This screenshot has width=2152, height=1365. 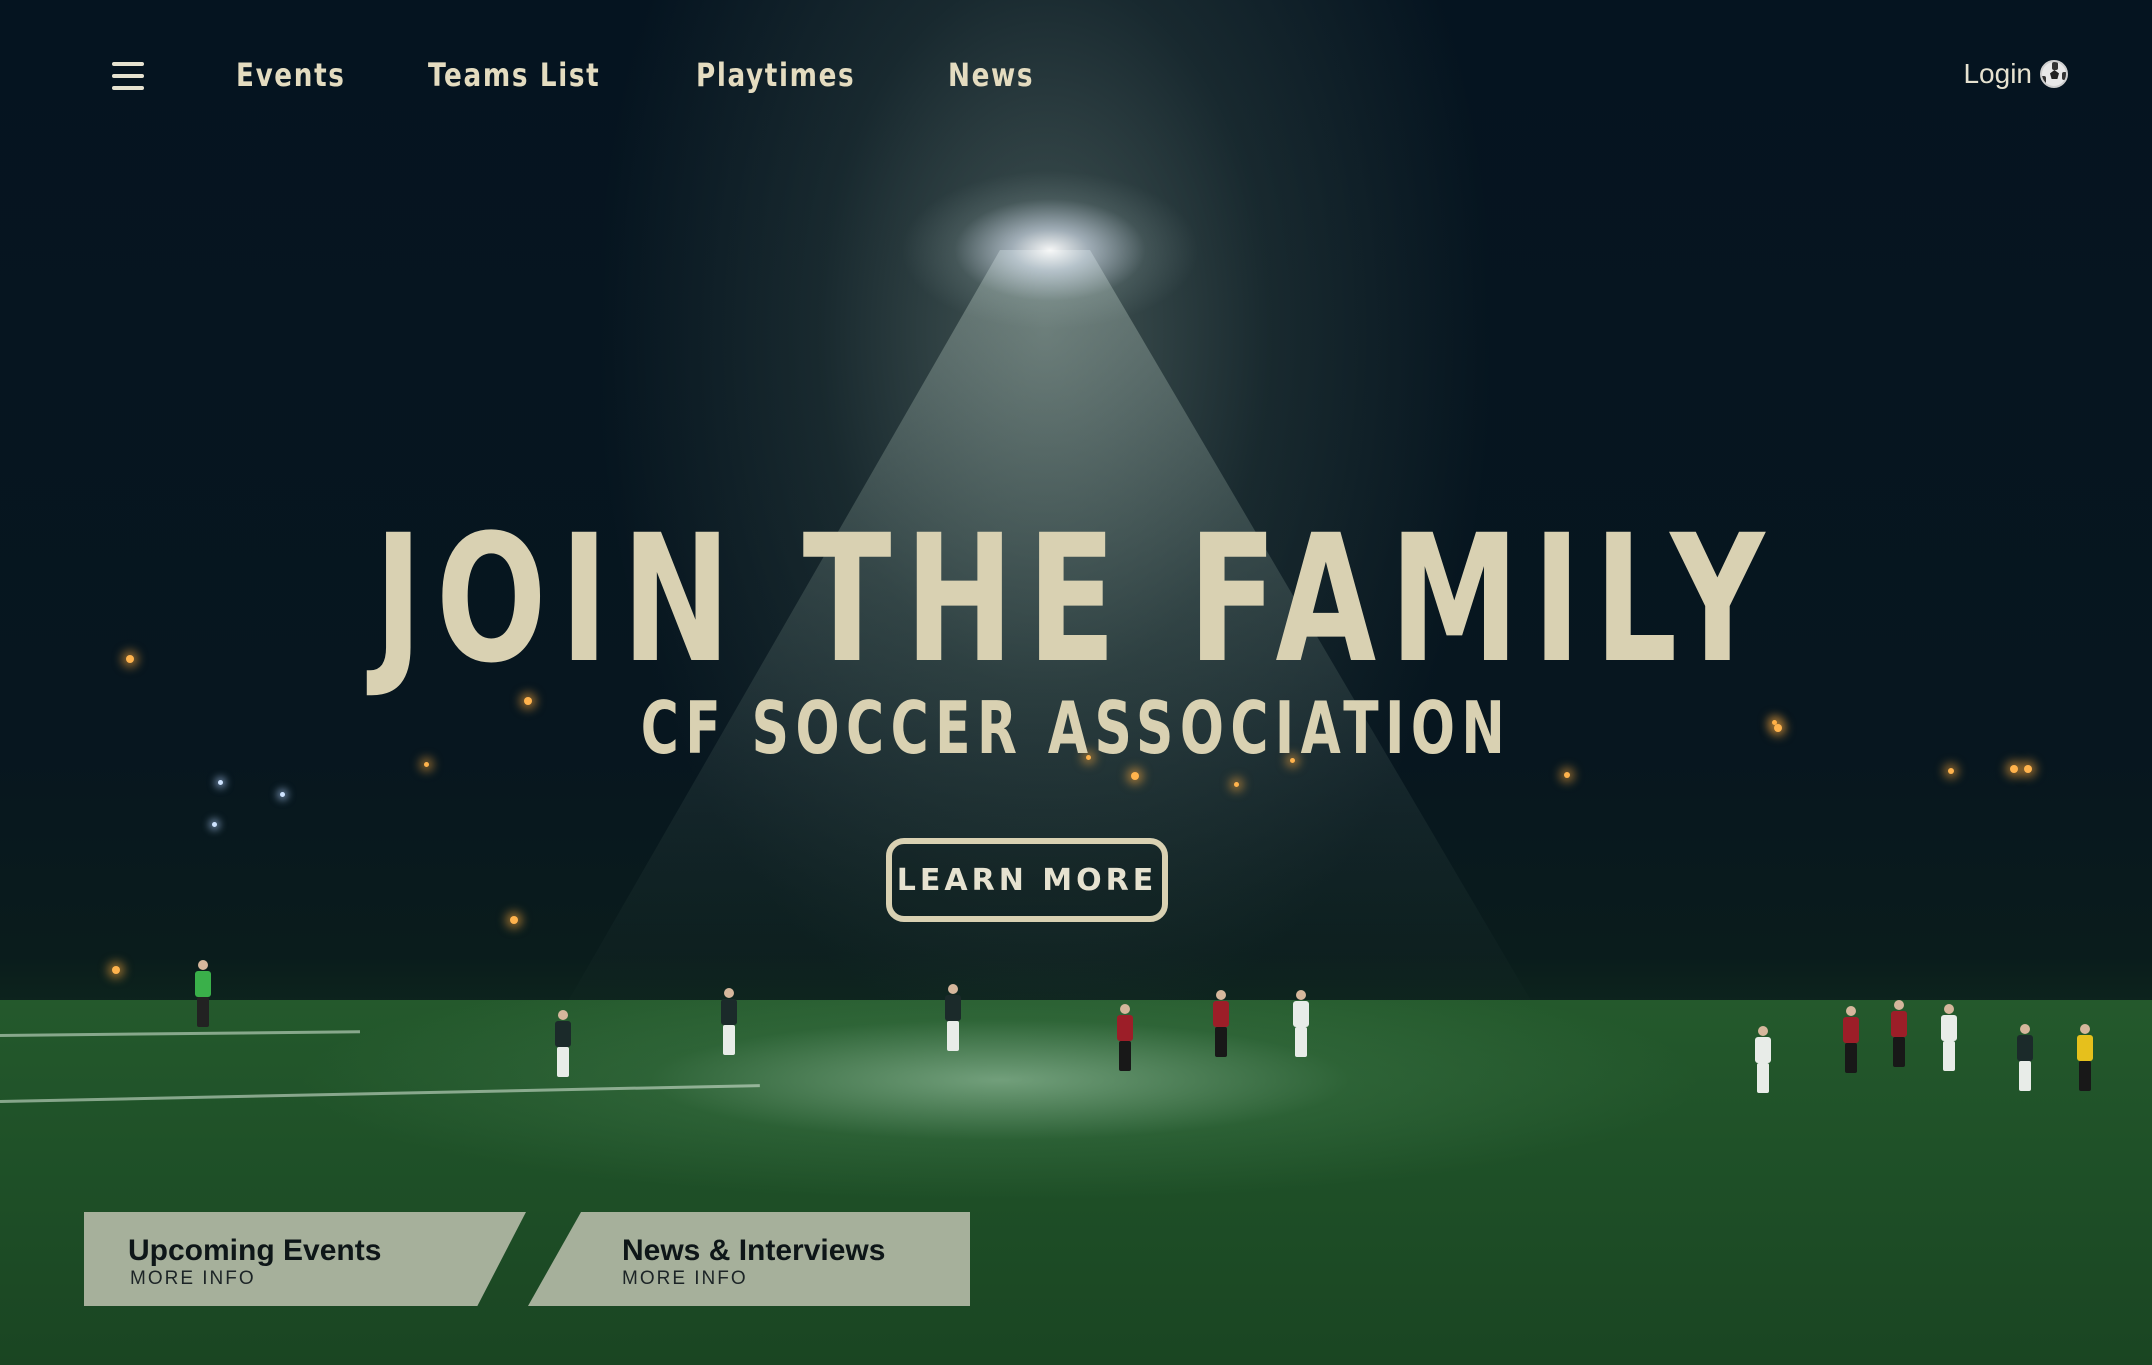 I want to click on hero-subtitle: CF SOCCER ASSOCIATION, so click(x=1076, y=728).